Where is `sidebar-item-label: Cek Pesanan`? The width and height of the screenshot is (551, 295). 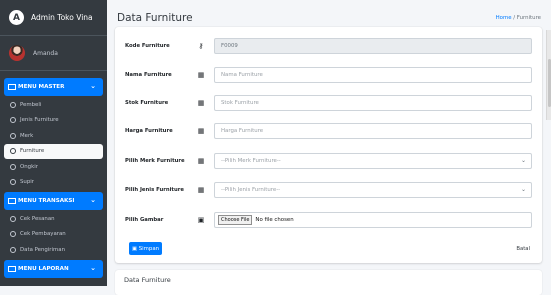
sidebar-item-label: Cek Pesanan is located at coordinates (37, 218).